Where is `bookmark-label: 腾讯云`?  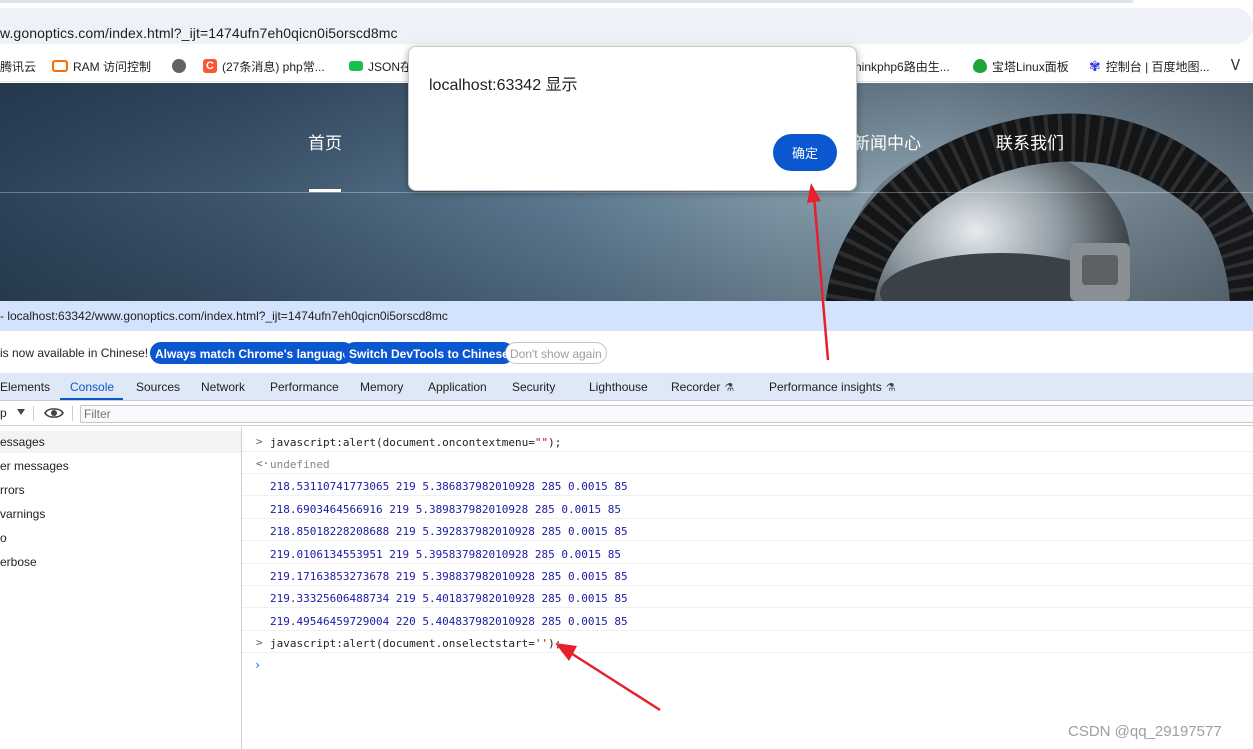 bookmark-label: 腾讯云 is located at coordinates (18, 66).